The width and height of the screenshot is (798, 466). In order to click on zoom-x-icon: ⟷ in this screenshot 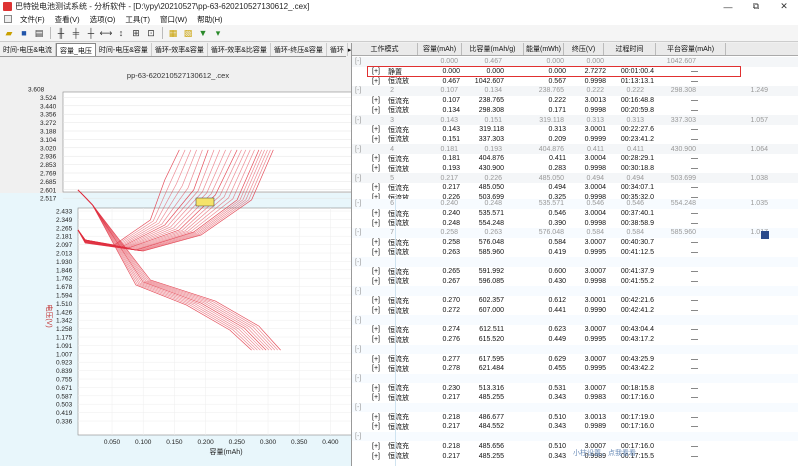, I will do `click(106, 33)`.